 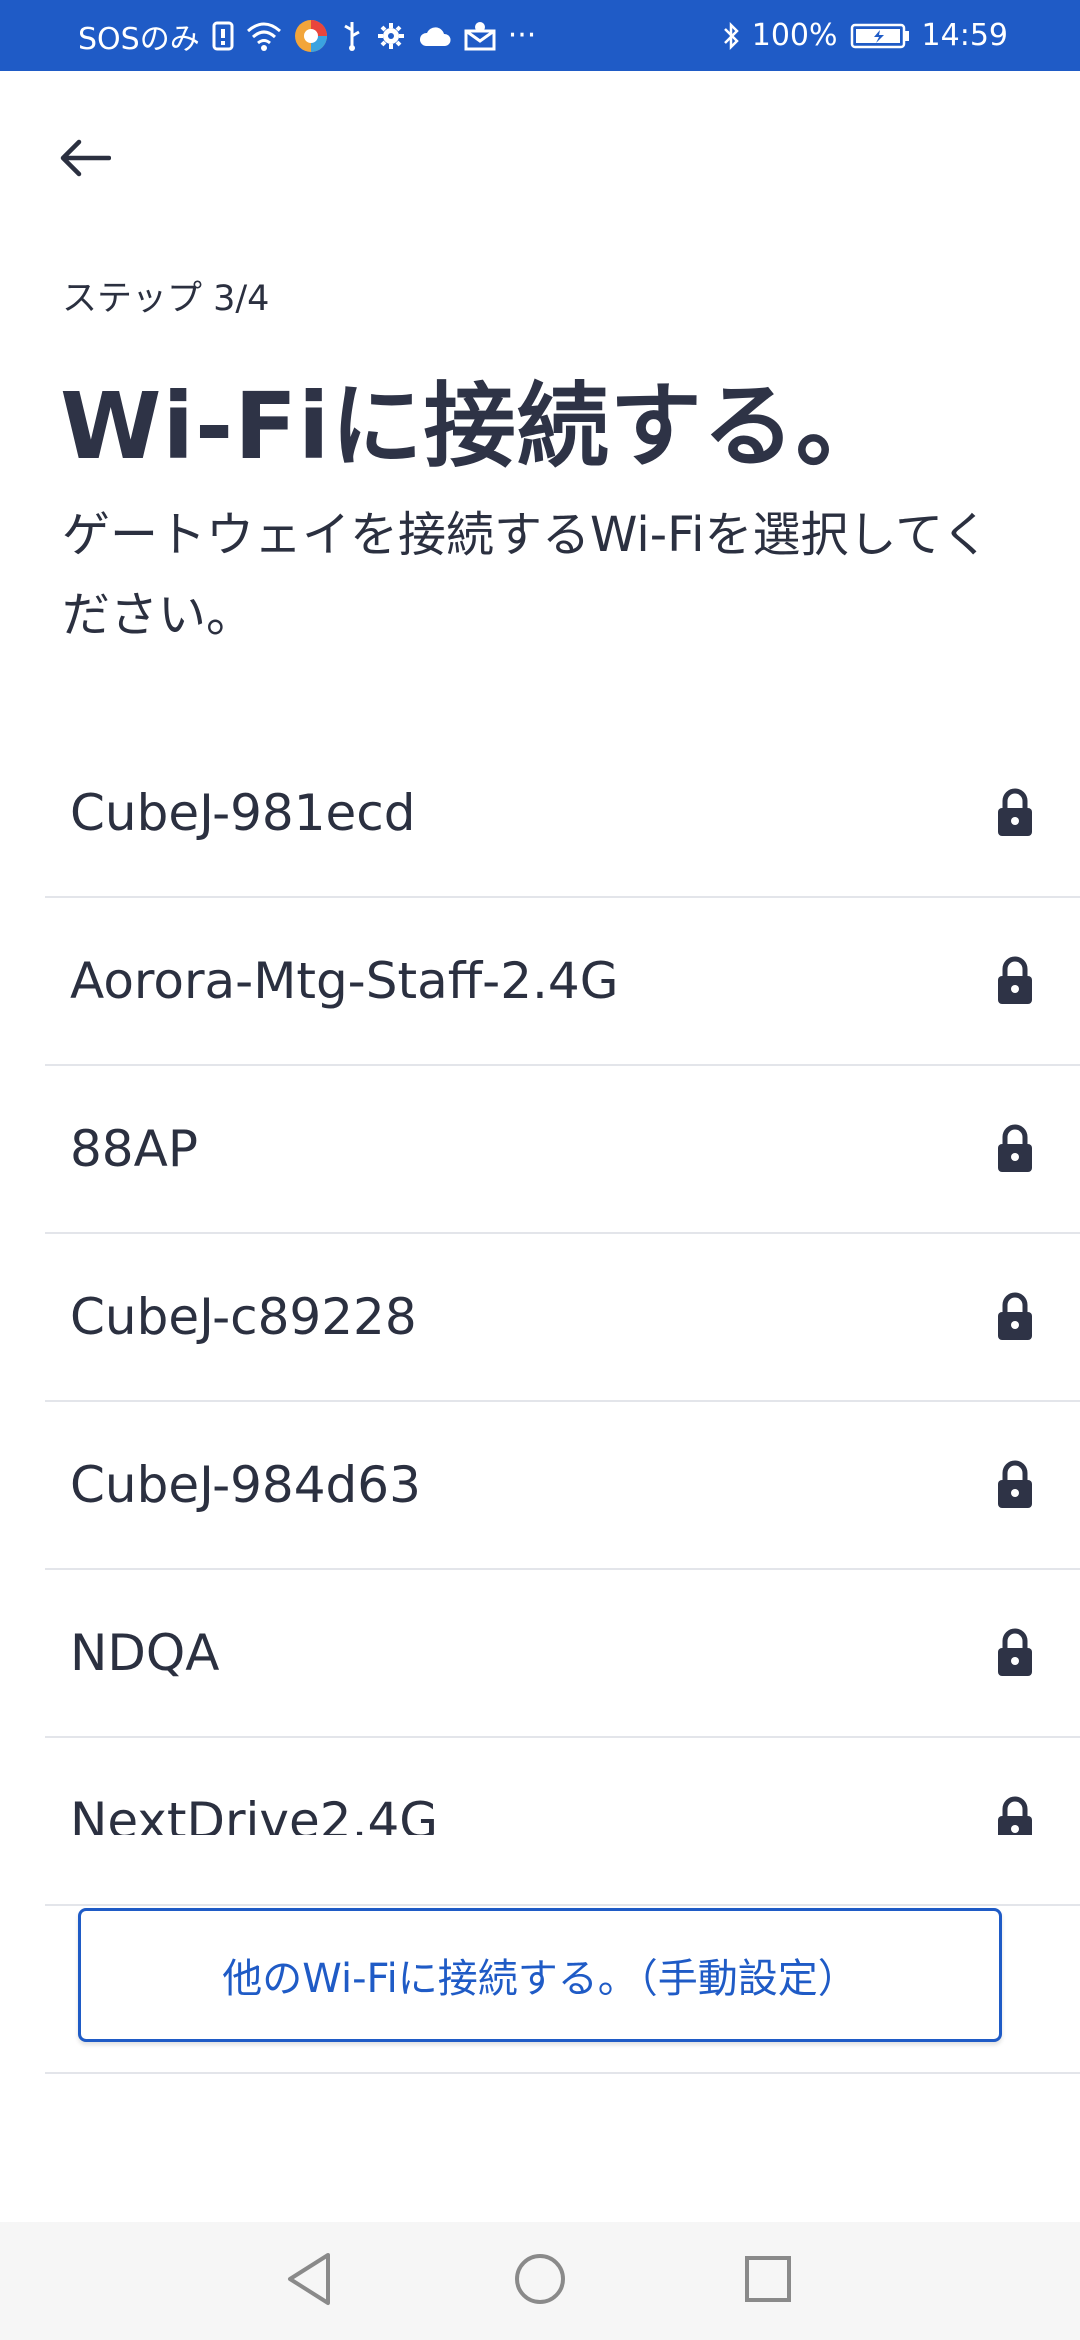 What do you see at coordinates (139, 39) in the screenshot?
I see `carrier-text: SOSのみ` at bounding box center [139, 39].